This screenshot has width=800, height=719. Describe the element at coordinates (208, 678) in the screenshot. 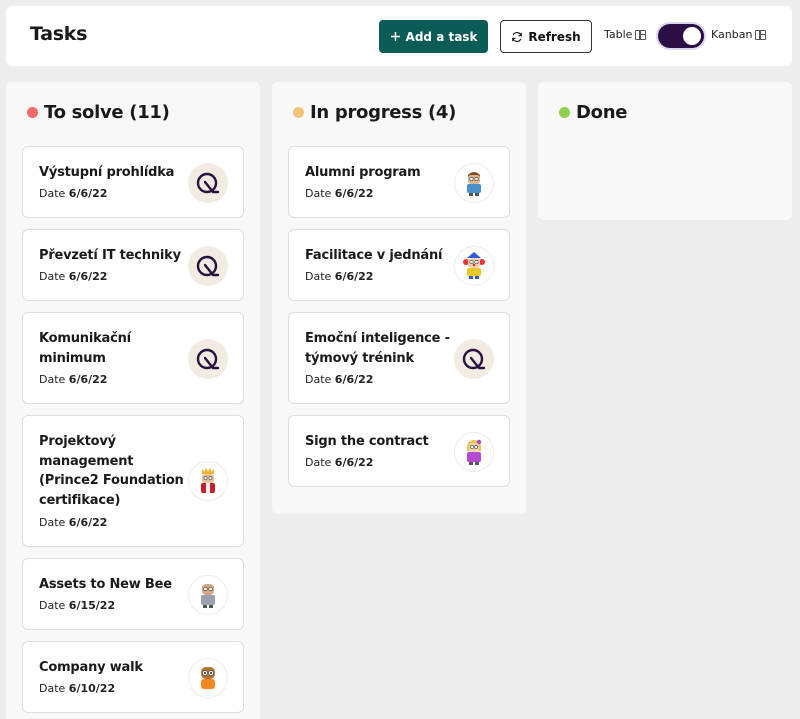

I see `owl-avatar-icon` at that location.